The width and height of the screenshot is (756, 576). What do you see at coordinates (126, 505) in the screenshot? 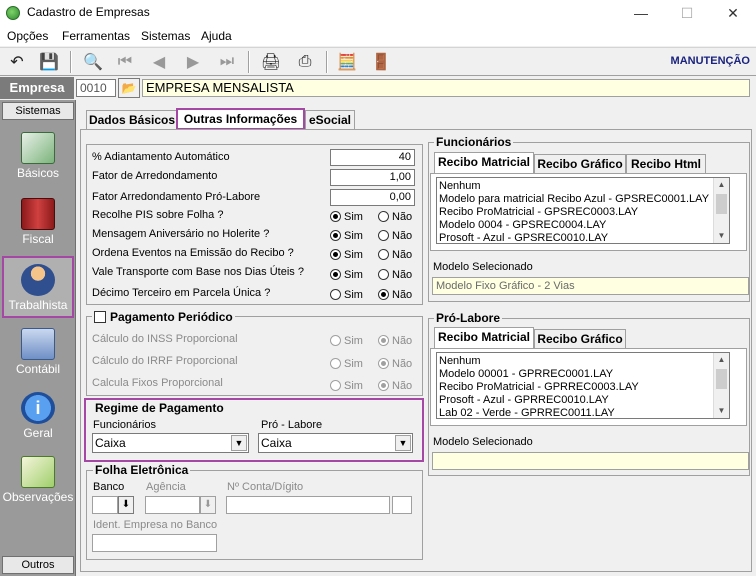
I see `banco-lookup-icon: ⬇` at bounding box center [126, 505].